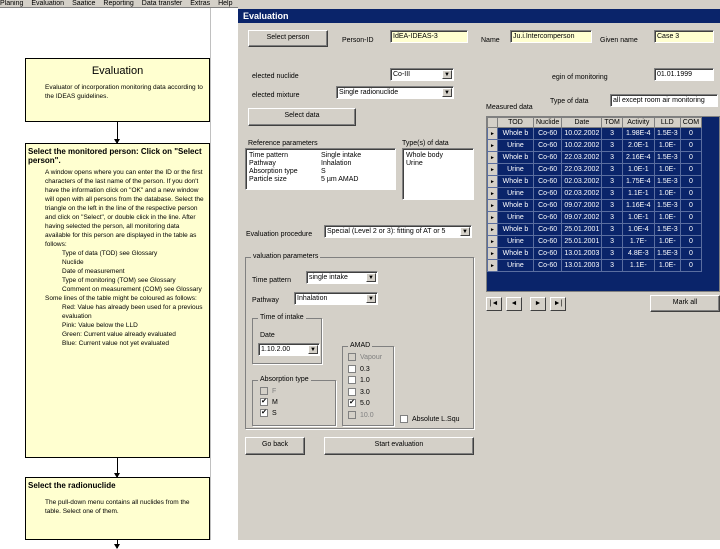 This screenshot has height=549, width=720. What do you see at coordinates (595, 241) in the screenshot?
I see `table-row: ► Urine Co-60 25.01.2001 3 1.7E- 1.0E- 0` at bounding box center [595, 241].